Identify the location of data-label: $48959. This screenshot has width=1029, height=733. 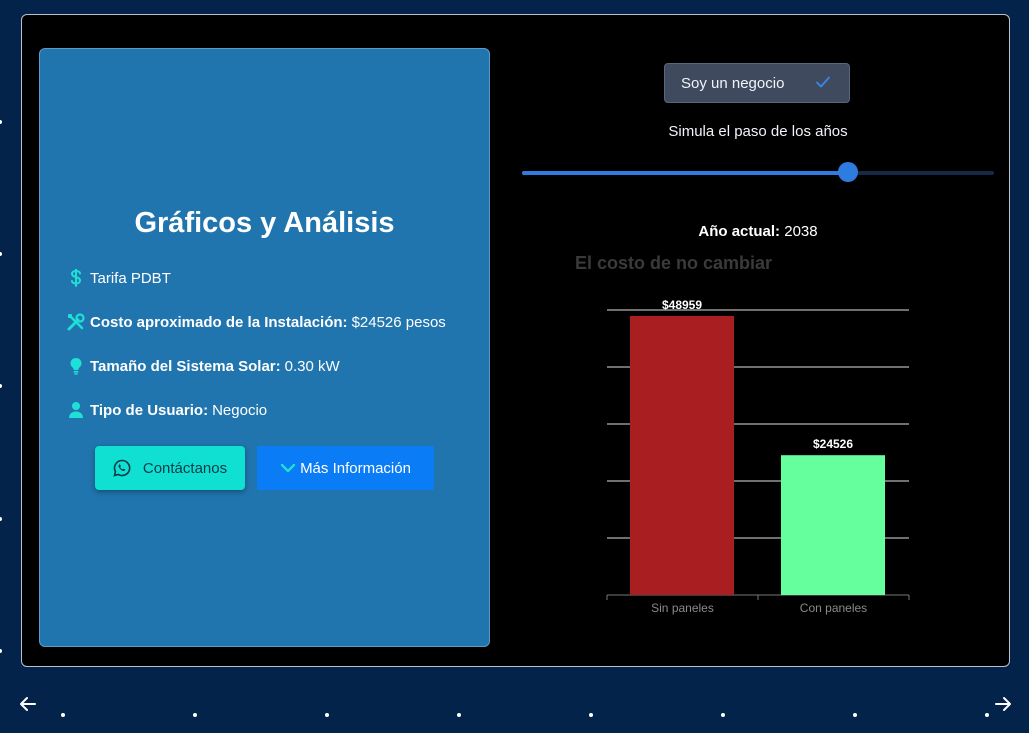
(682, 305).